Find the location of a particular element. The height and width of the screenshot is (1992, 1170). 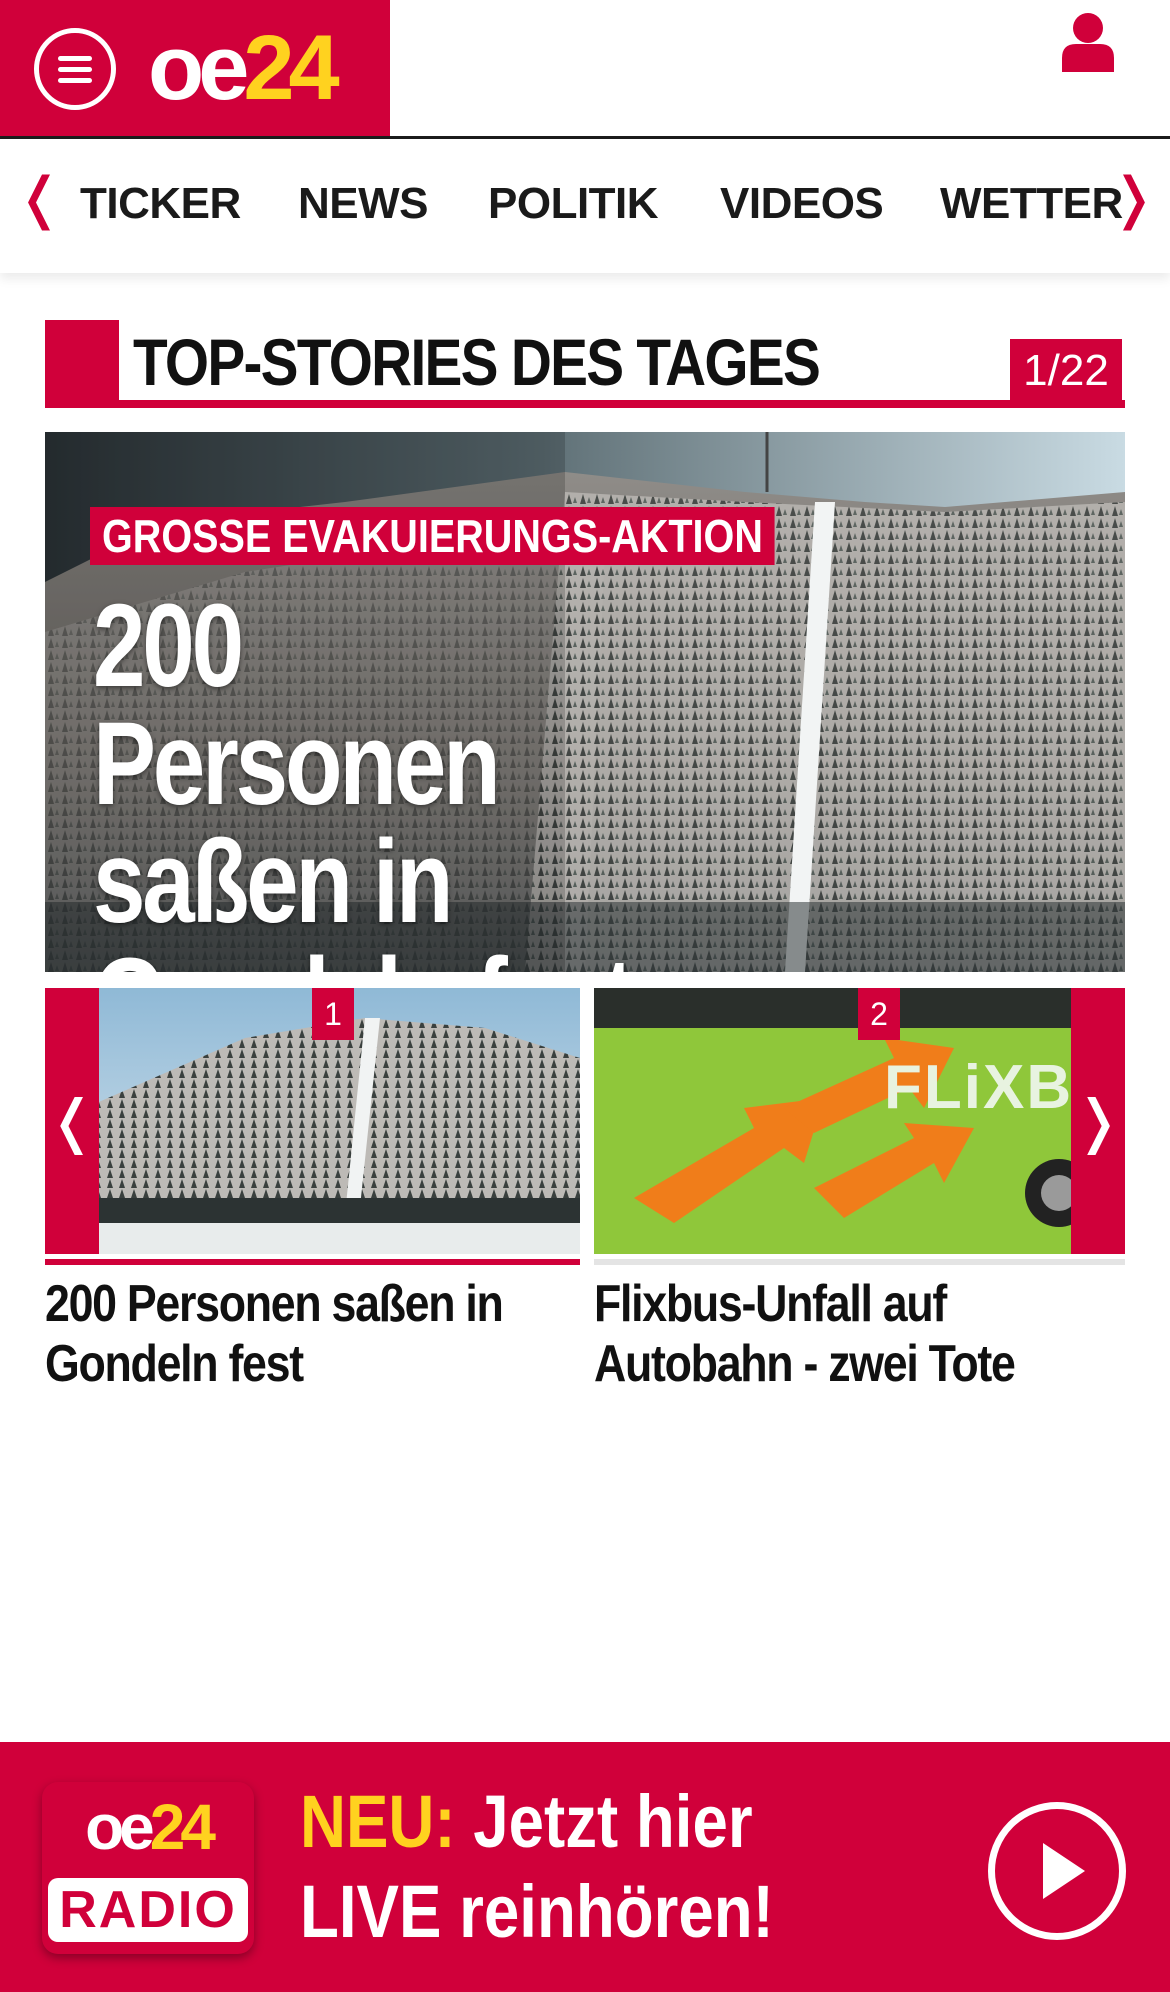

category-nav: ❬ TICKER NEWS POLITIK VIDEOS WETTER ❭ is located at coordinates (585, 206).